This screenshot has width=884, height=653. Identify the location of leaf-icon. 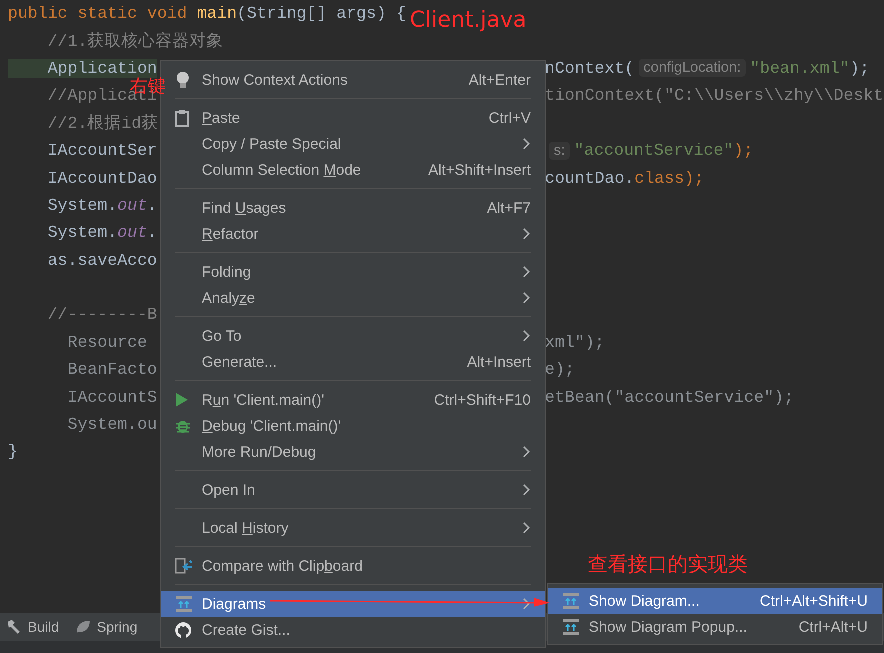
(83, 627).